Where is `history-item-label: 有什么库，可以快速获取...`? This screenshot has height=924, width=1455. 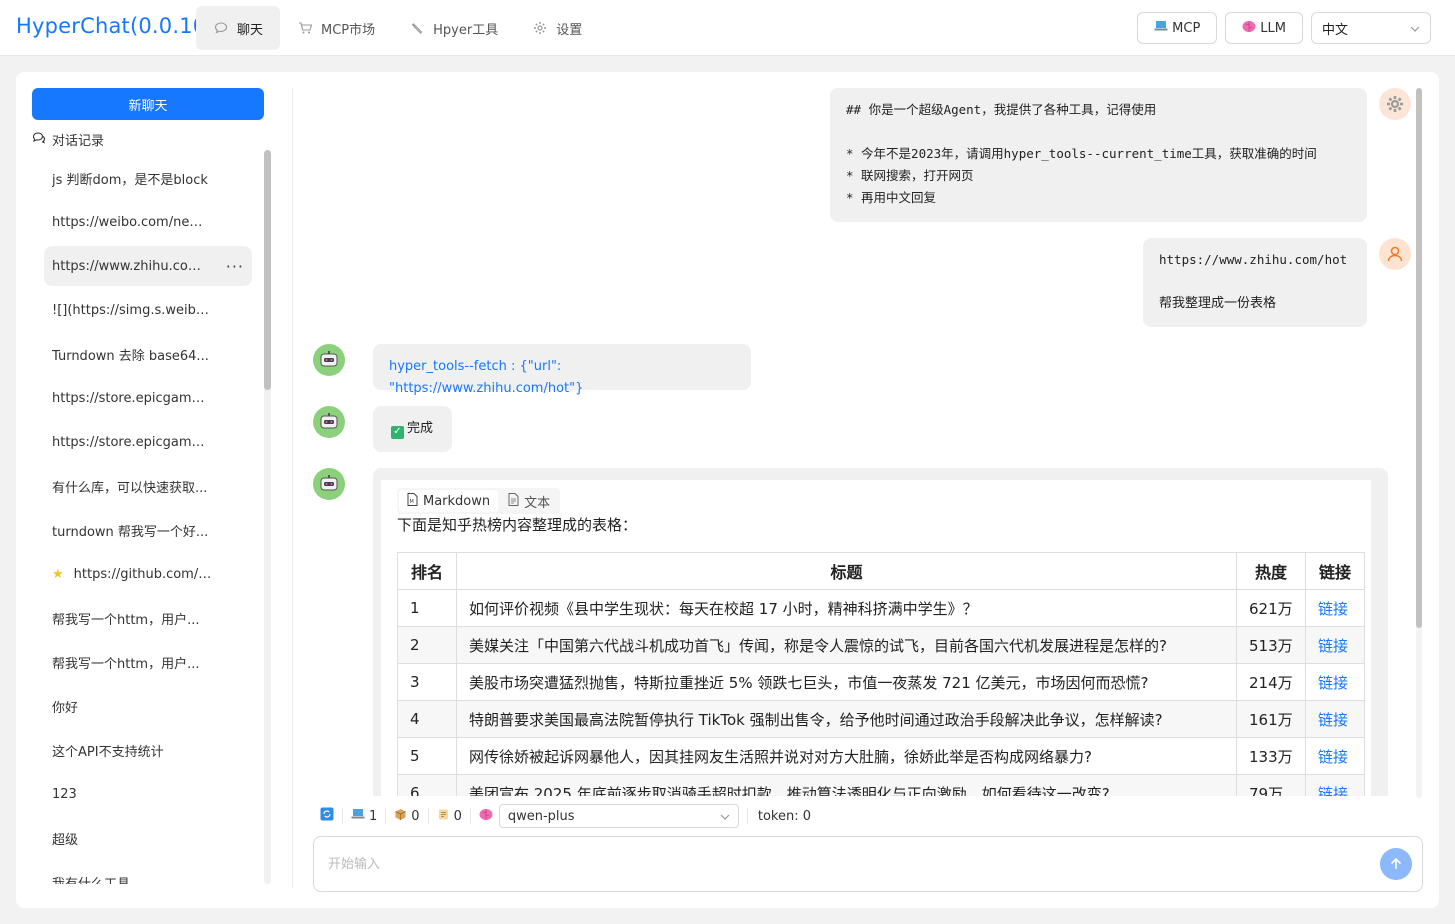
history-item-label: 有什么库，可以快速获取... is located at coordinates (130, 488).